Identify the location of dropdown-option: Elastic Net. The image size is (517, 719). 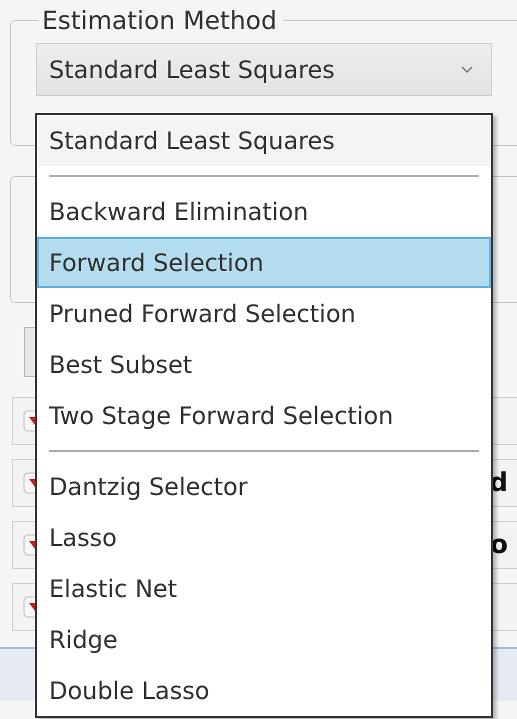
(264, 588).